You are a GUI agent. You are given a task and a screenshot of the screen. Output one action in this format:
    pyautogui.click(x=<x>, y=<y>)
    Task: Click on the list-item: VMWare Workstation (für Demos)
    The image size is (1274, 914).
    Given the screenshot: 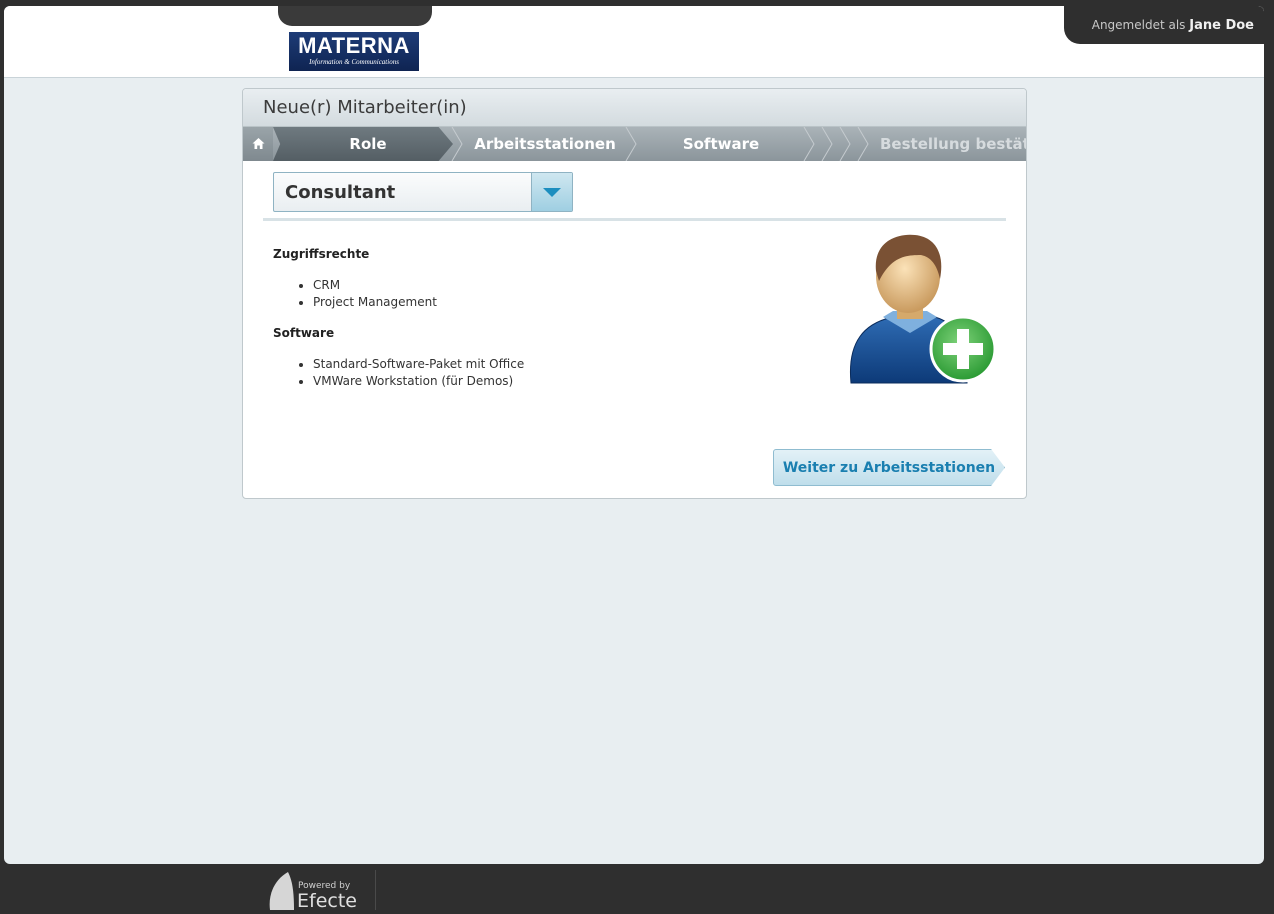 What is the action you would take?
    pyautogui.click(x=418, y=381)
    